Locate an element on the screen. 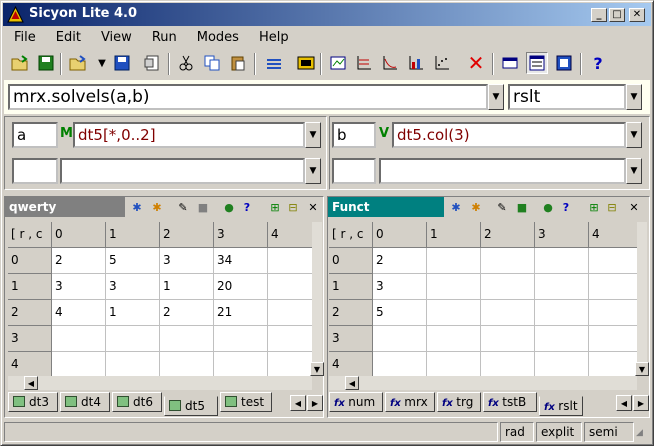  right-tab-num: fx num is located at coordinates (356, 402).